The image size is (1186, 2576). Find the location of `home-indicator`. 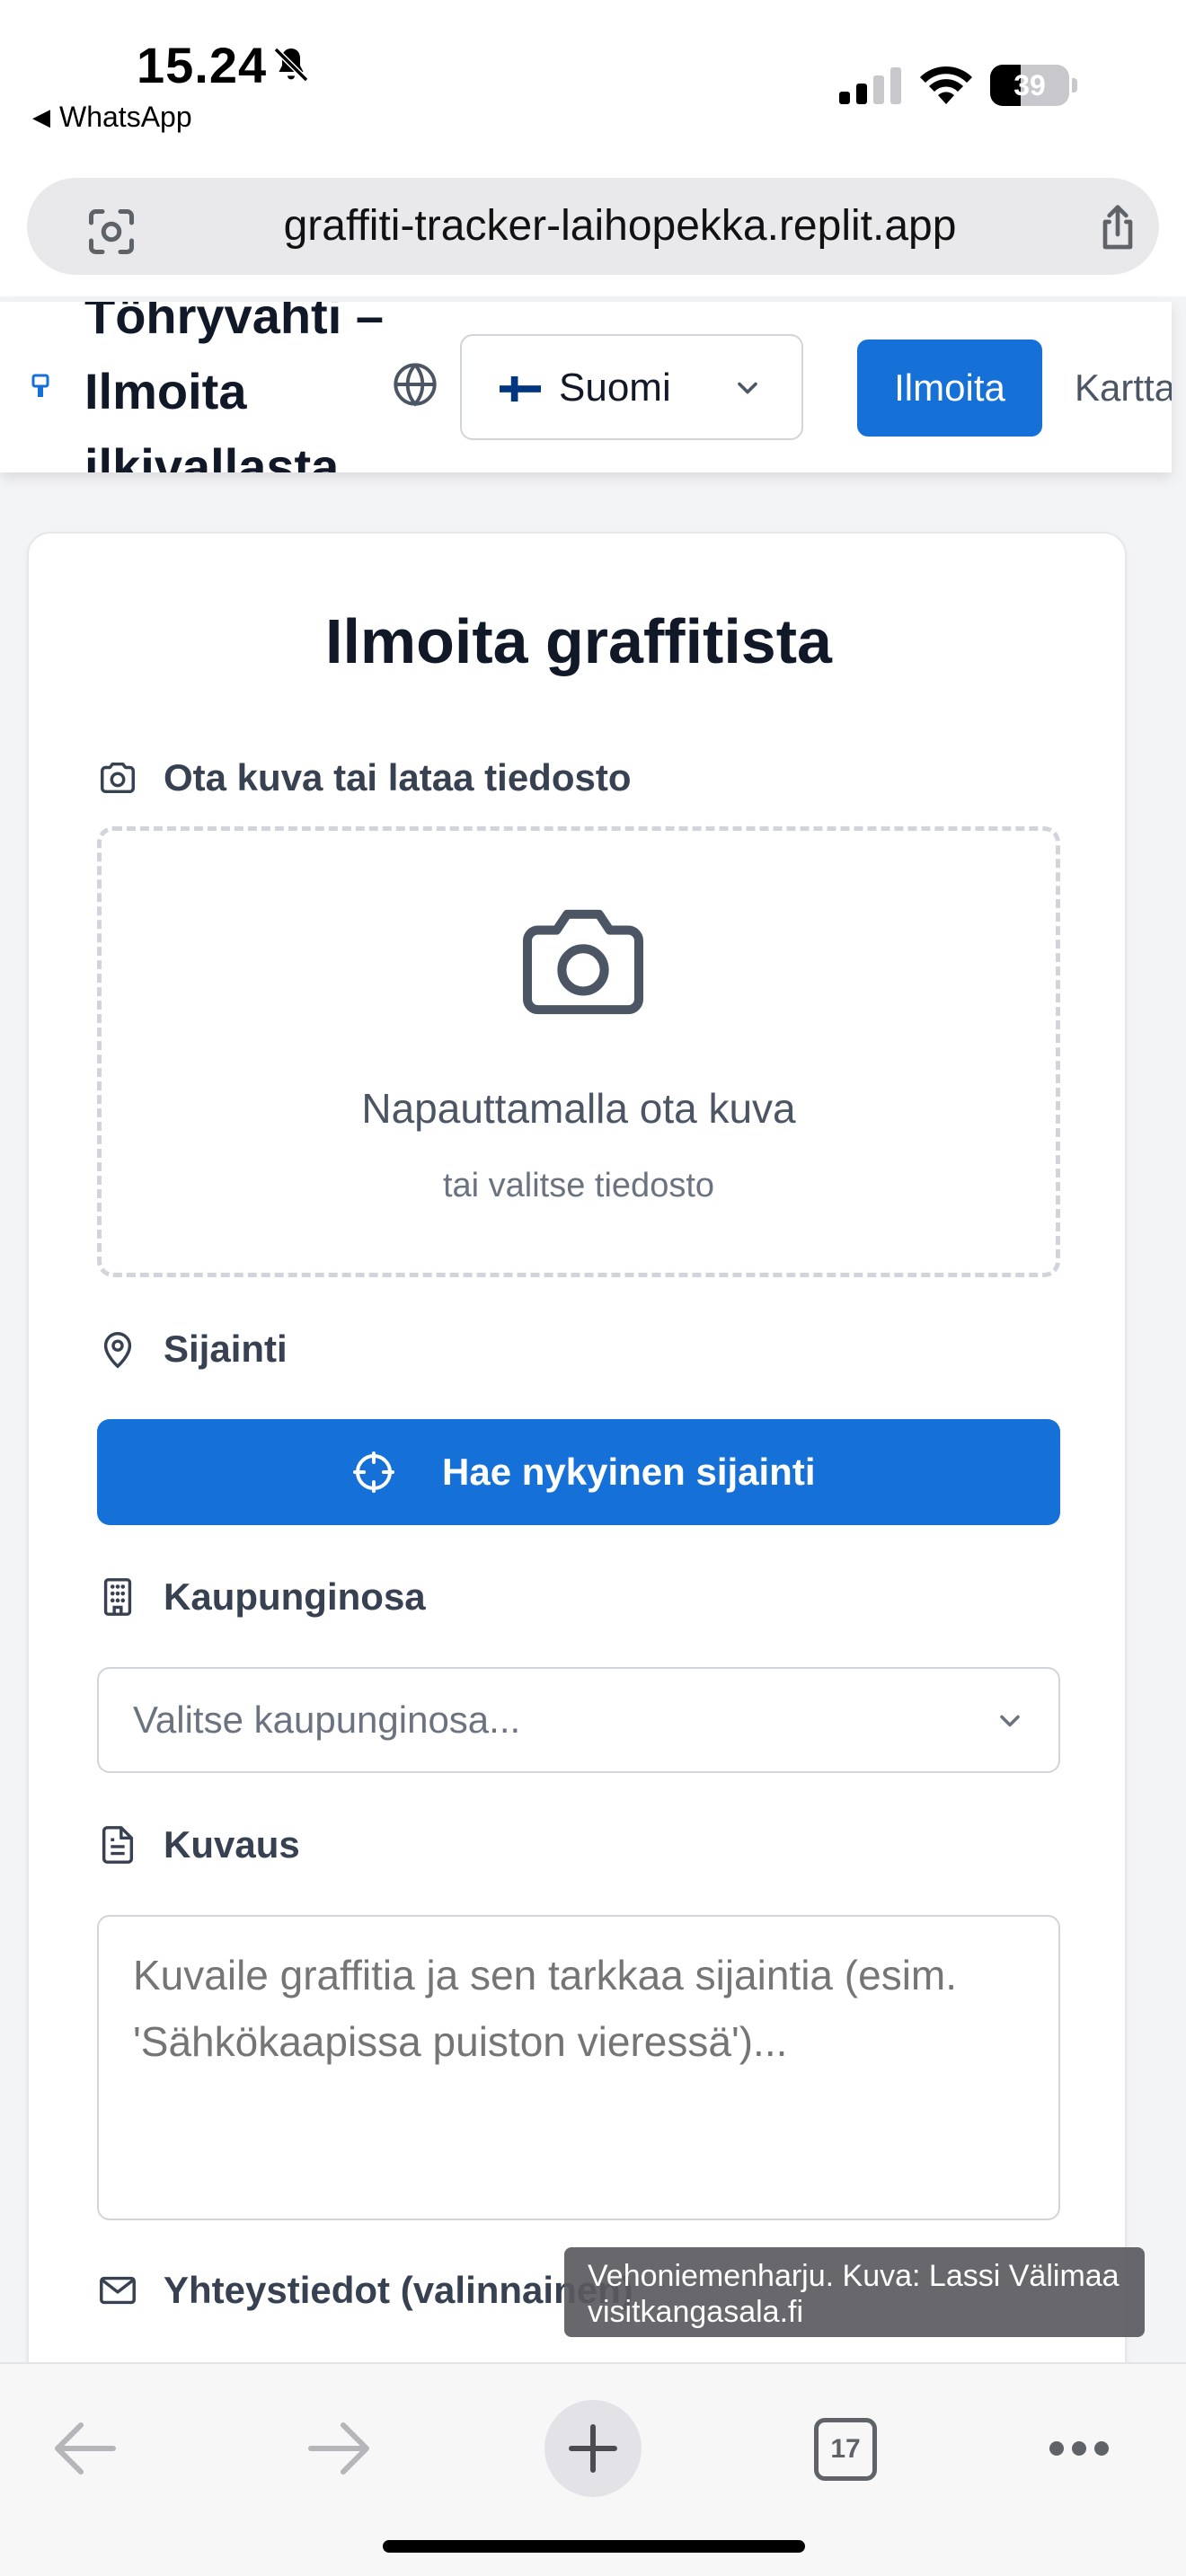

home-indicator is located at coordinates (594, 2546).